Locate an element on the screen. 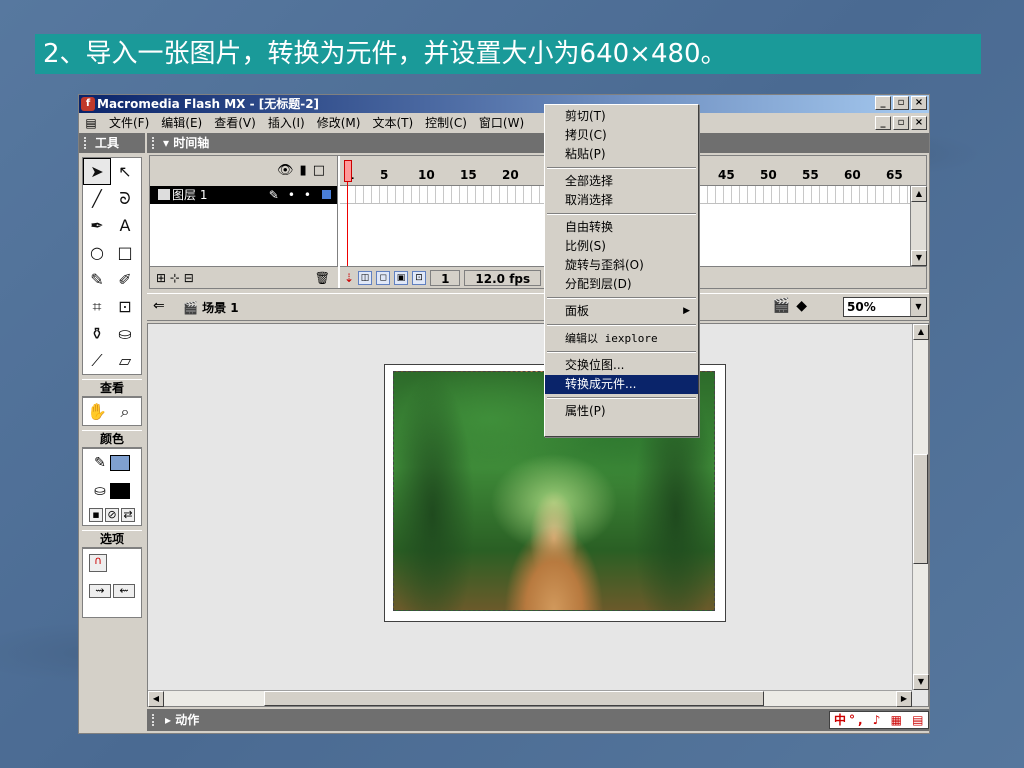  stroke-color-control: ✎ is located at coordinates (112, 463).